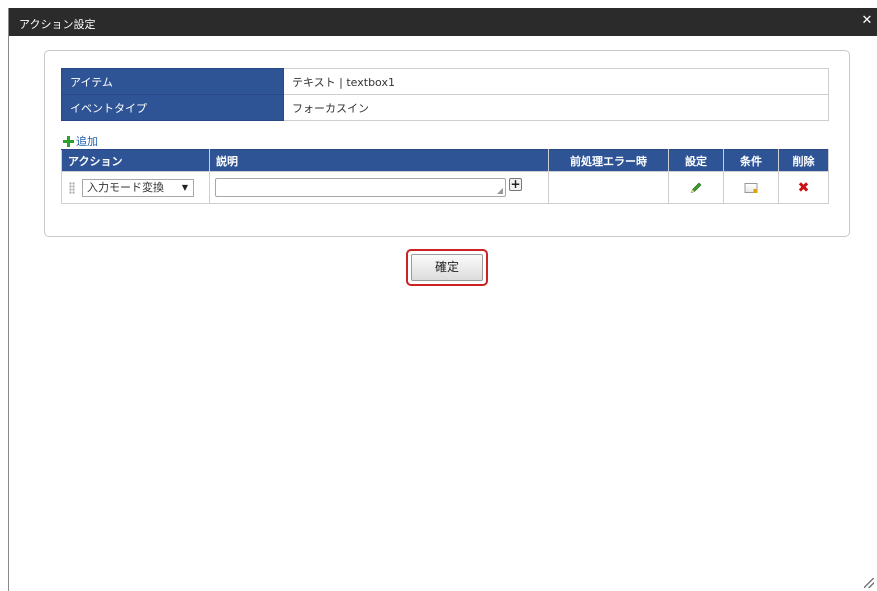  Describe the element at coordinates (556, 107) in the screenshot. I see `info-value-event-type: フォーカスイン` at that location.